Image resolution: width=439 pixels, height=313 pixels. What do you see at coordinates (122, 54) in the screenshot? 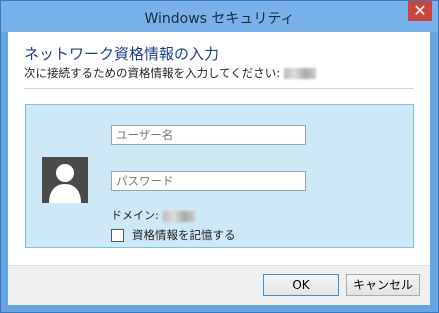
I see `dialog-heading: ネットワーク資格情報の入力` at bounding box center [122, 54].